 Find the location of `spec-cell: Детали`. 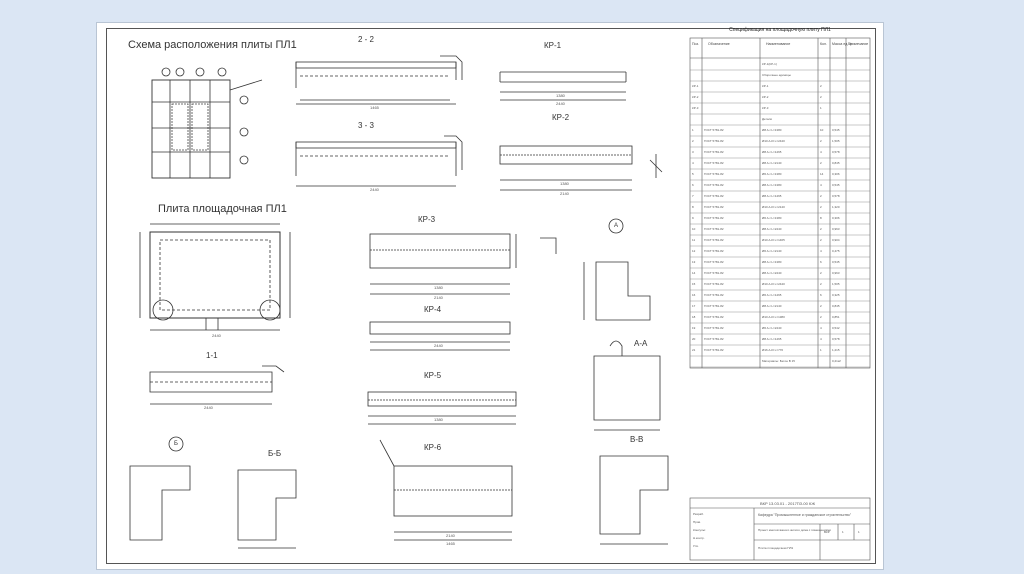

spec-cell: Детали is located at coordinates (767, 119).